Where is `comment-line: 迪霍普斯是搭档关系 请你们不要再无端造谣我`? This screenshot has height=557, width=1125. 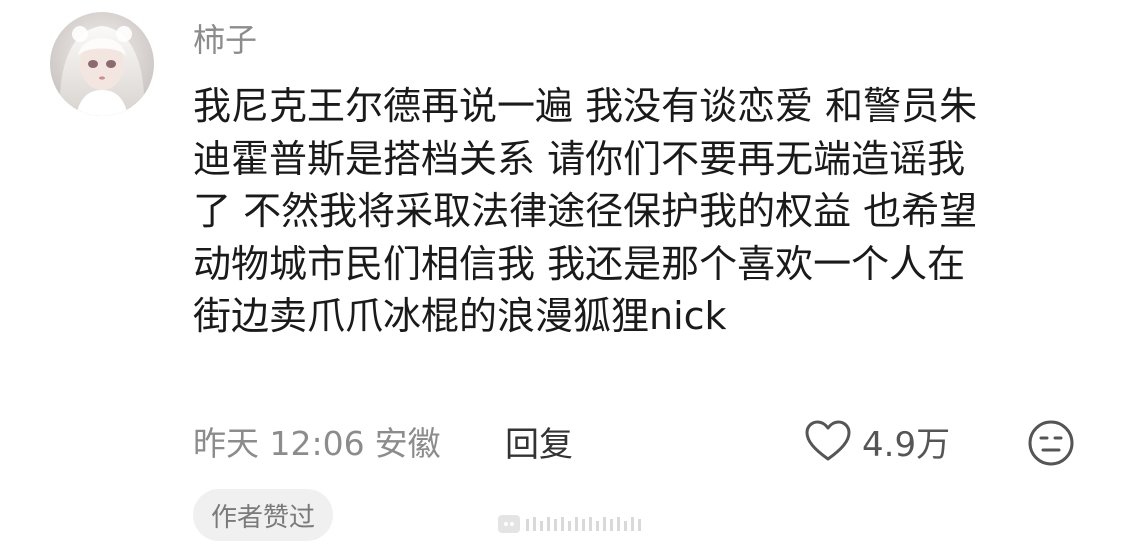
comment-line: 迪霍普斯是搭档关系 请你们不要再无端造谣我 is located at coordinates (579, 158).